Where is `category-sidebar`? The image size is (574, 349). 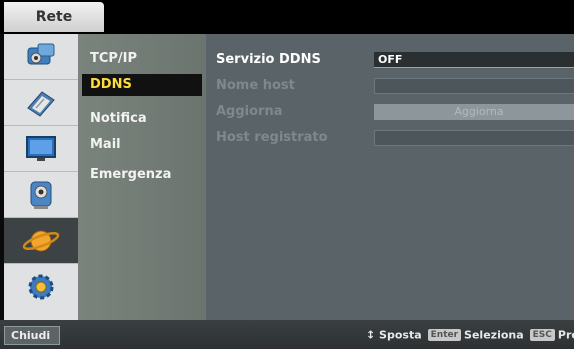
category-sidebar is located at coordinates (41, 177).